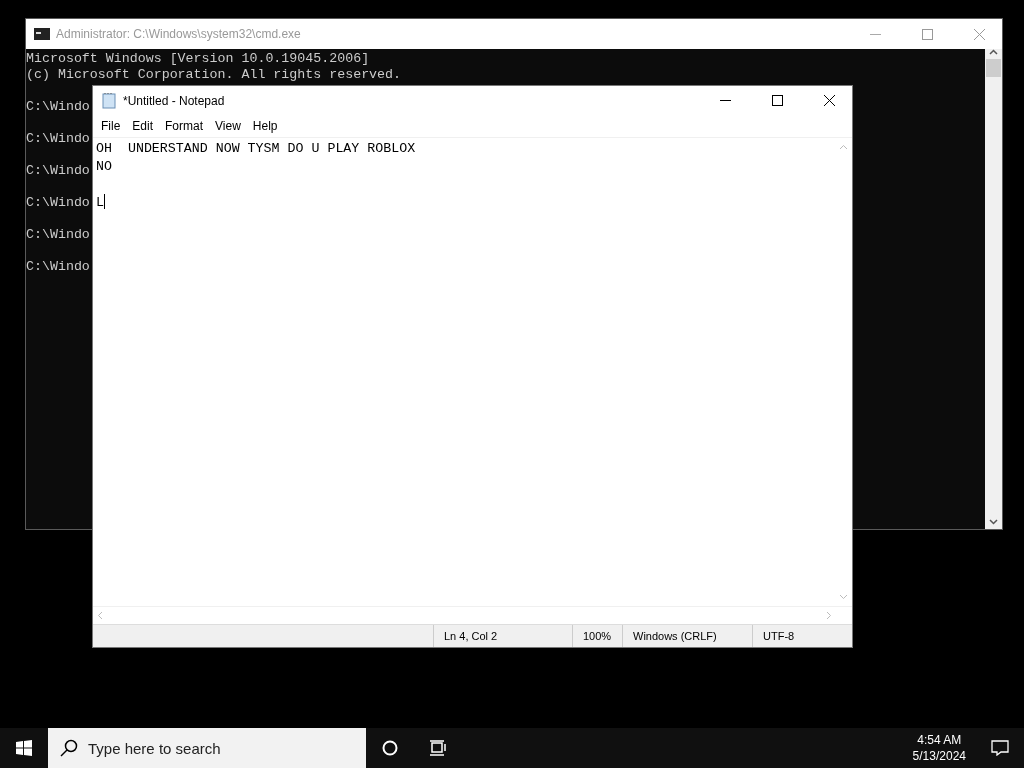  Describe the element at coordinates (207, 748) in the screenshot. I see `search-field: Type here to search` at that location.